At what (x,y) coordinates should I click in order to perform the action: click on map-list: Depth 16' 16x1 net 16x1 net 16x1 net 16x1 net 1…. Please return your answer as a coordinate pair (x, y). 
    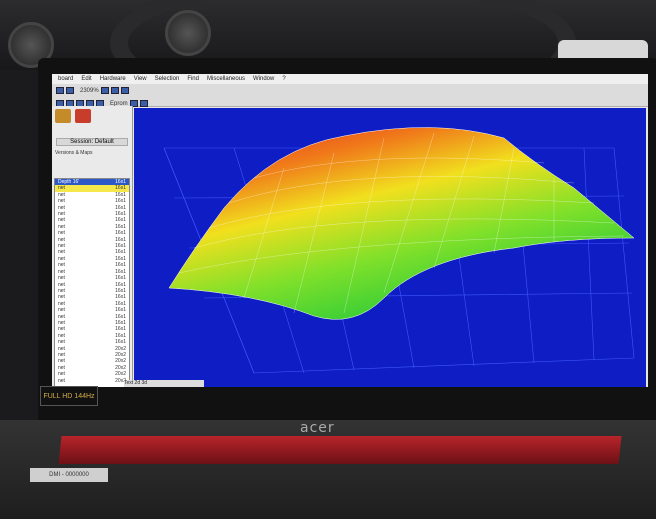
    Looking at the image, I should click on (92, 282).